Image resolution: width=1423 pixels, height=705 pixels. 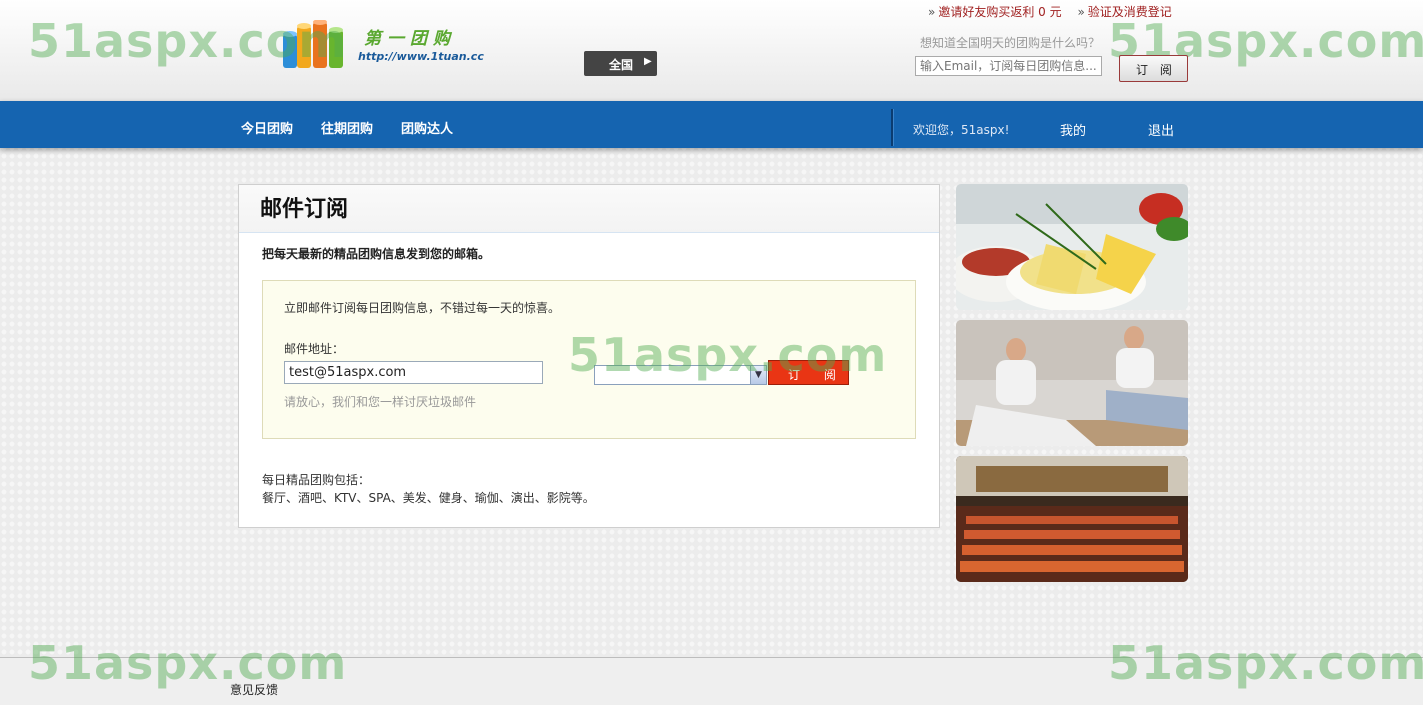 What do you see at coordinates (728, 355) in the screenshot?
I see `watermark-center: 51aspx.com` at bounding box center [728, 355].